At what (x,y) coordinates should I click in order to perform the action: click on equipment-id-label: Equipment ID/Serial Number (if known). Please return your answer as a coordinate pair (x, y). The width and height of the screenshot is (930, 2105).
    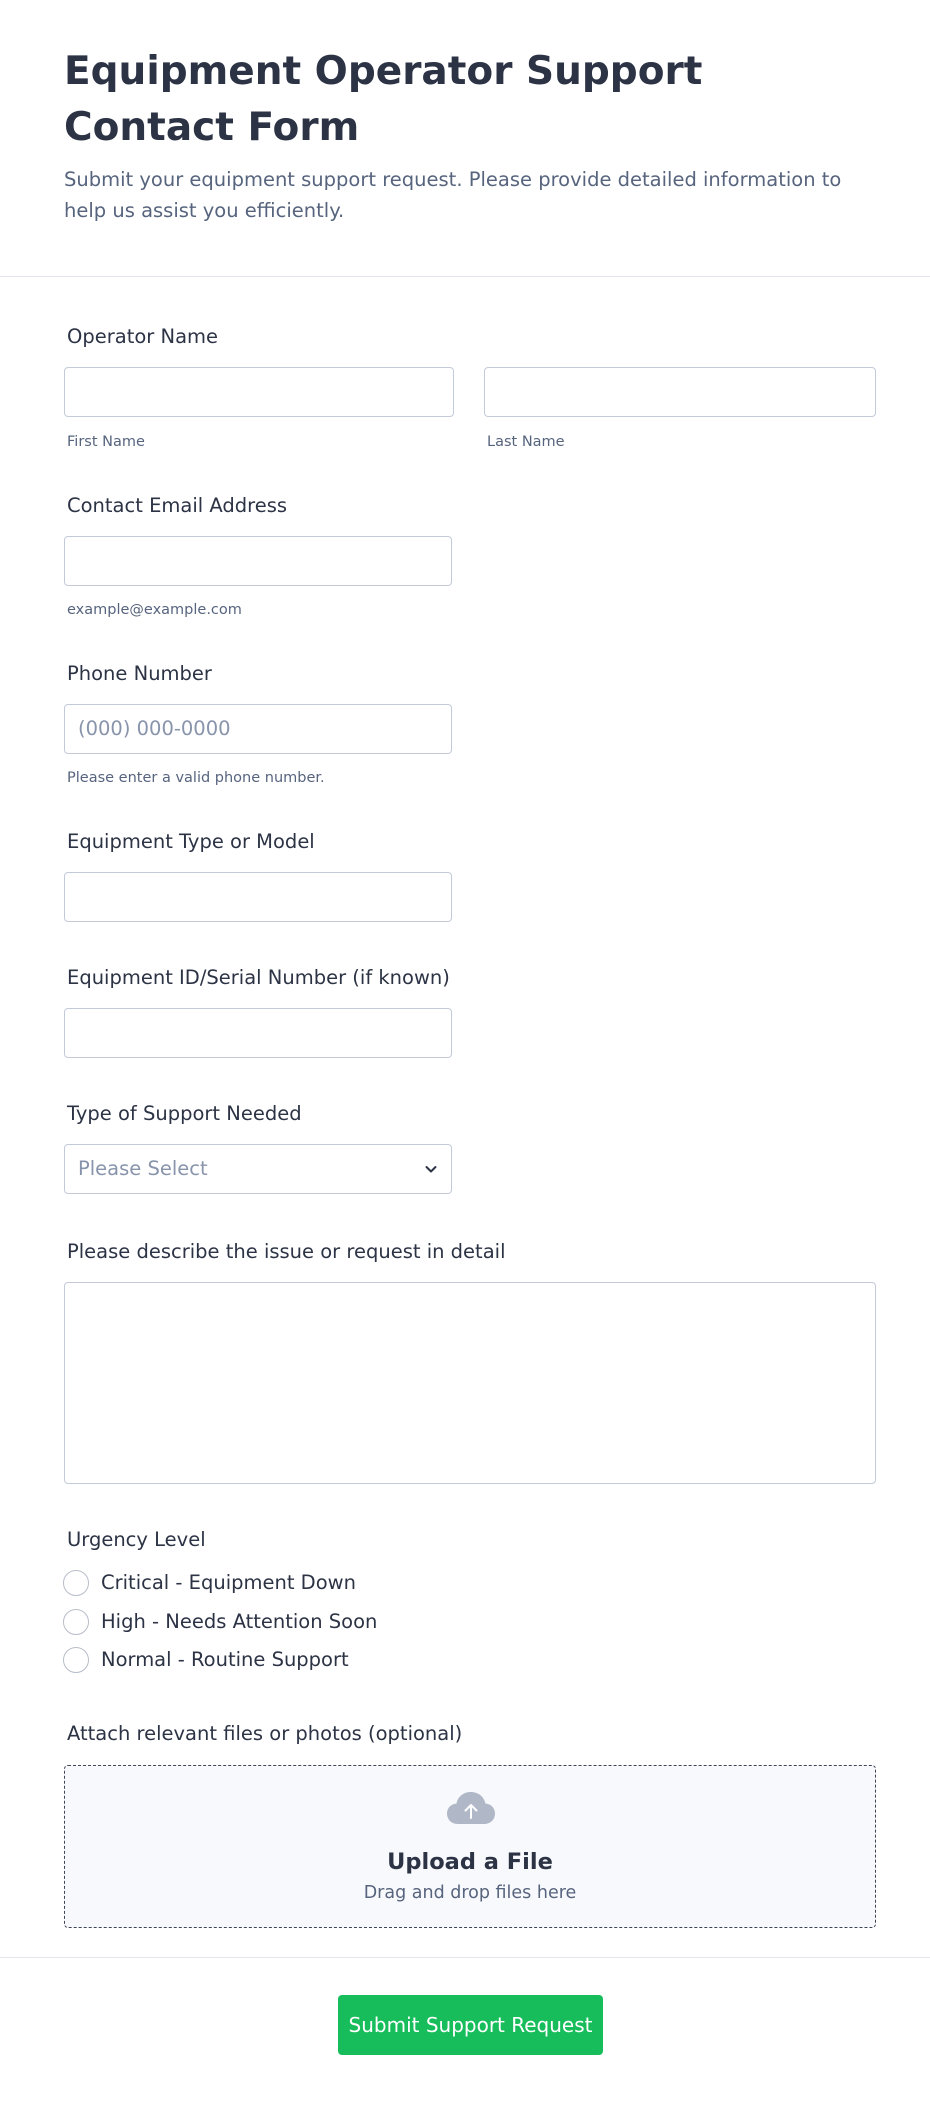
    Looking at the image, I should click on (258, 977).